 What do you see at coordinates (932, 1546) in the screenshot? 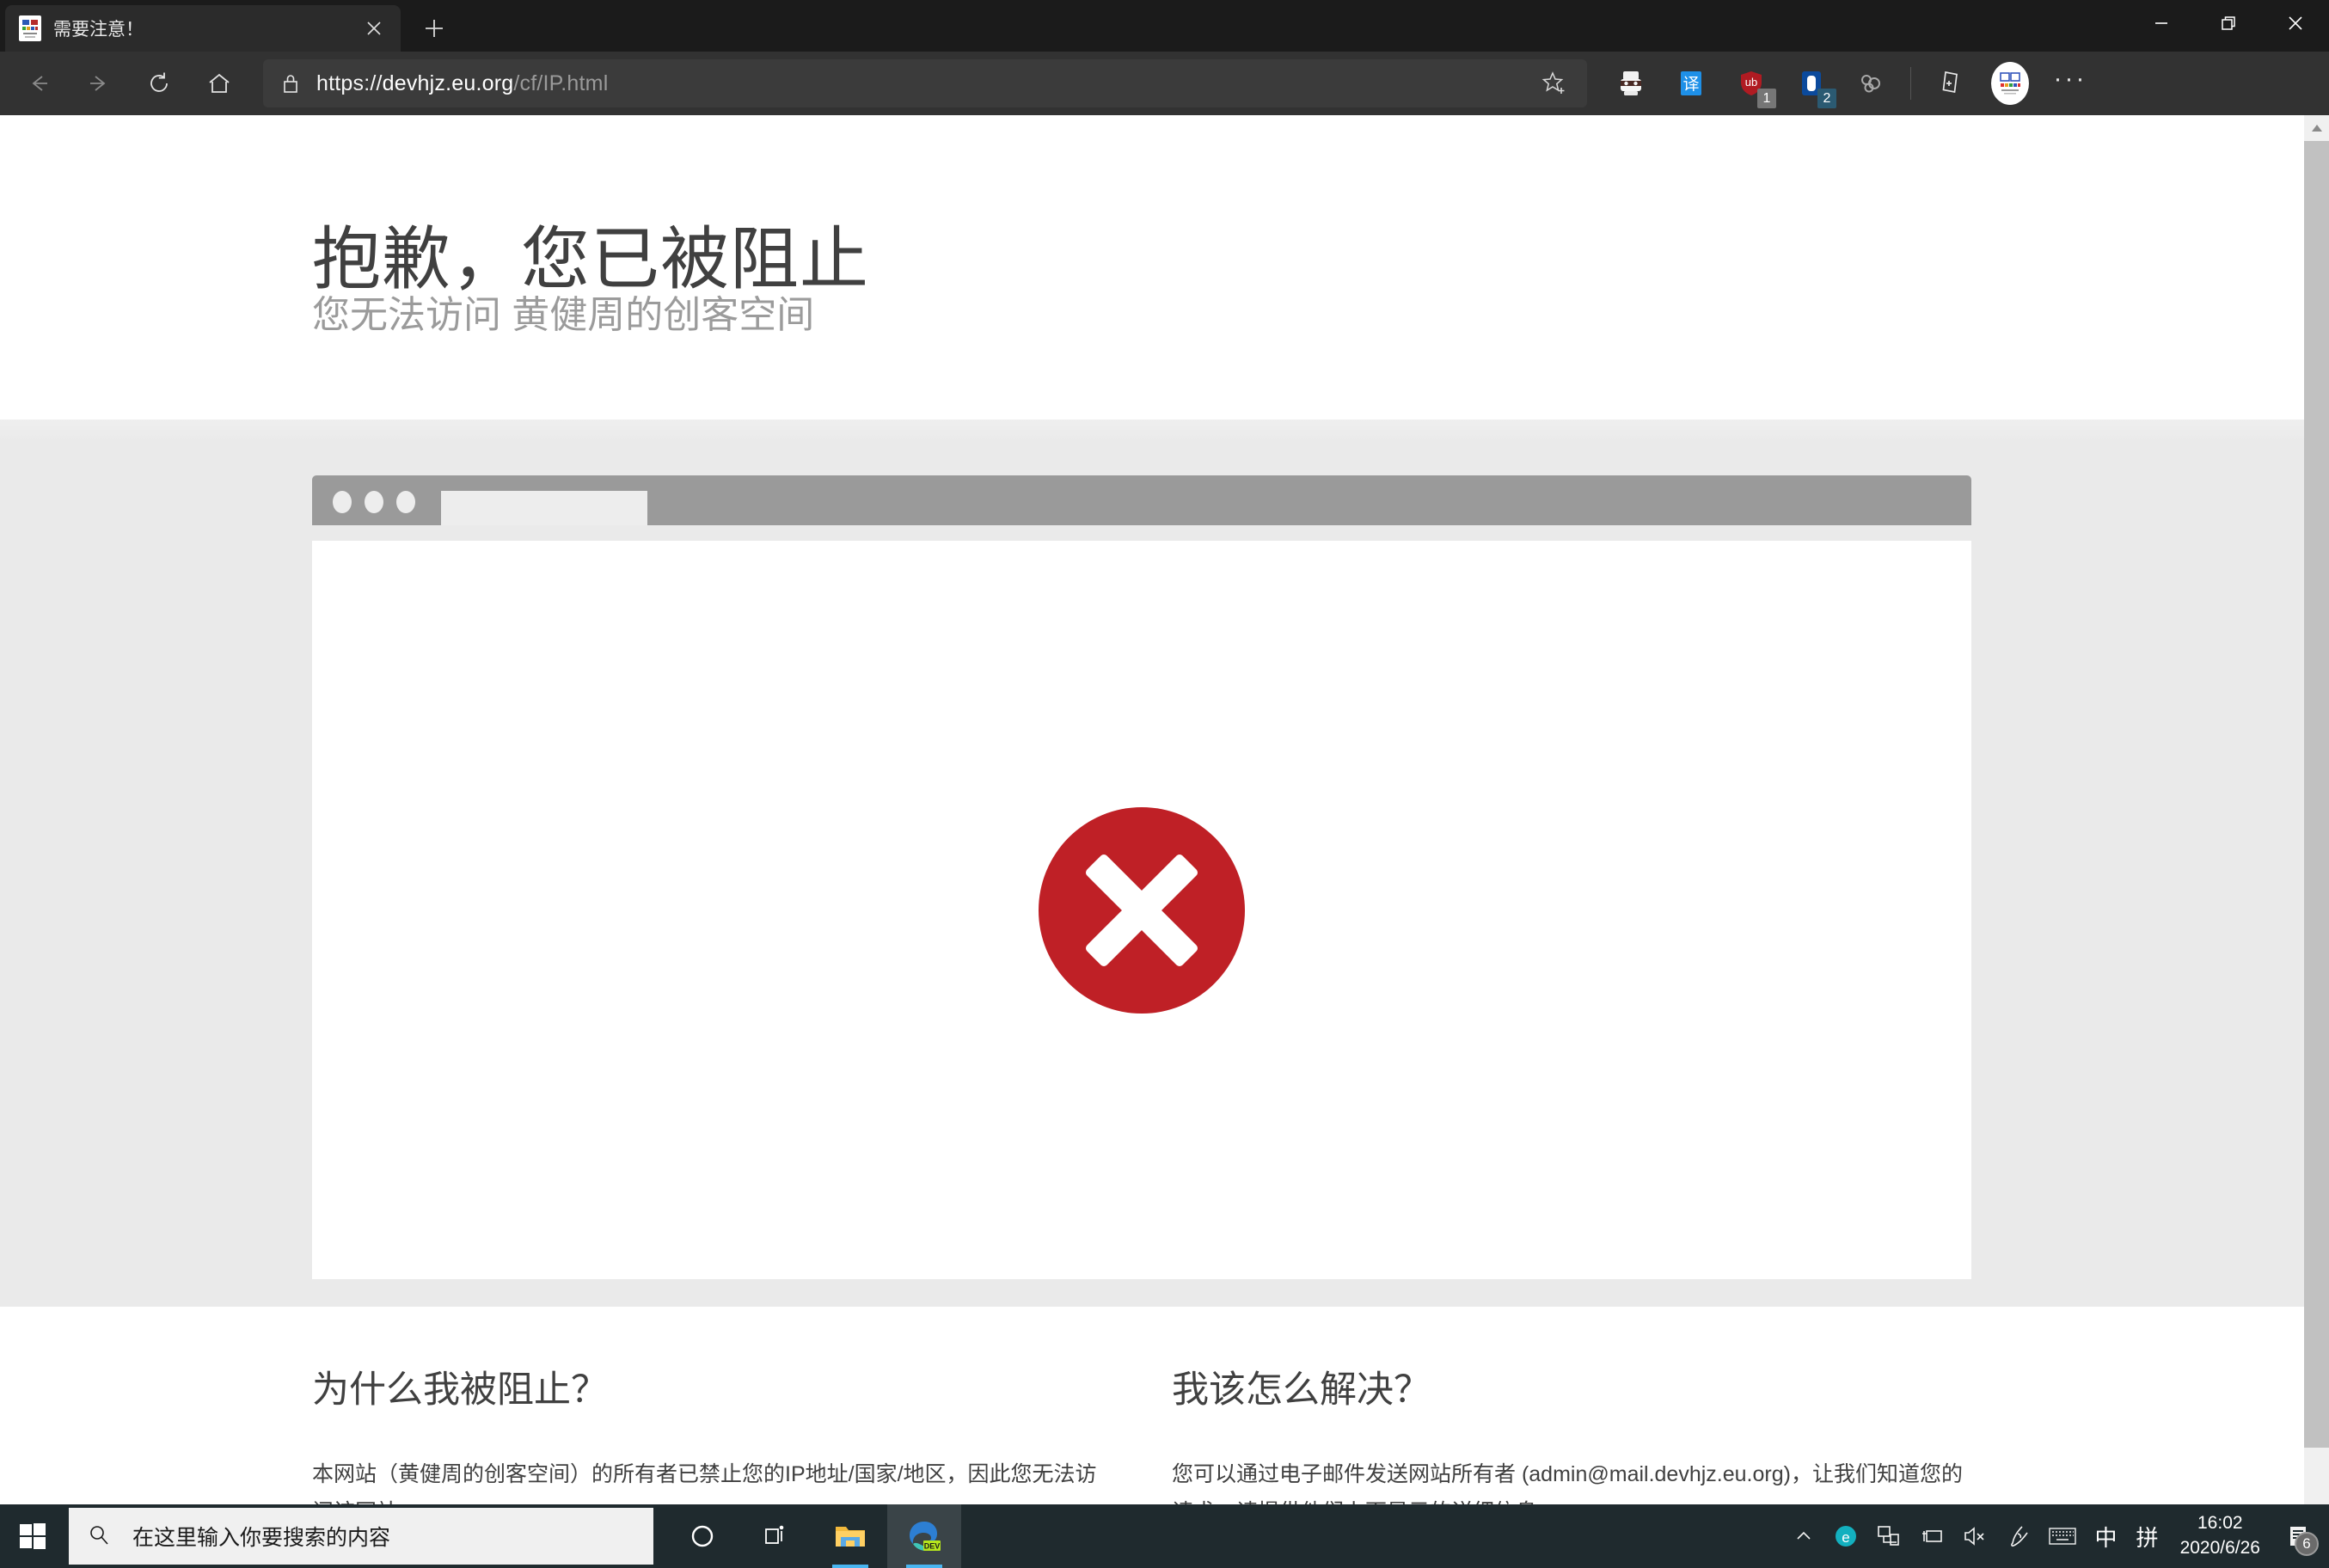
I see `svg-text: DEV` at bounding box center [932, 1546].